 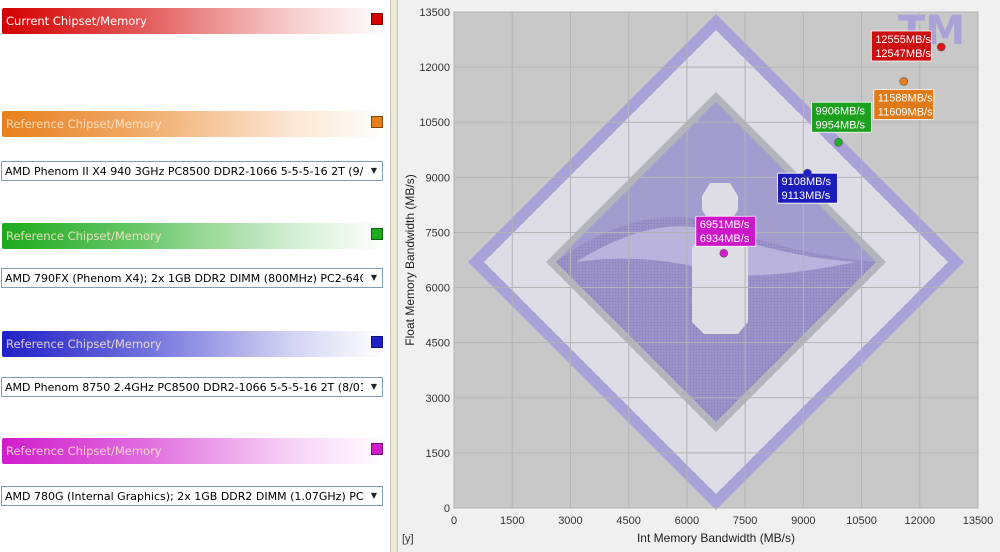 What do you see at coordinates (438, 233) in the screenshot?
I see `y-tick-label: 7500` at bounding box center [438, 233].